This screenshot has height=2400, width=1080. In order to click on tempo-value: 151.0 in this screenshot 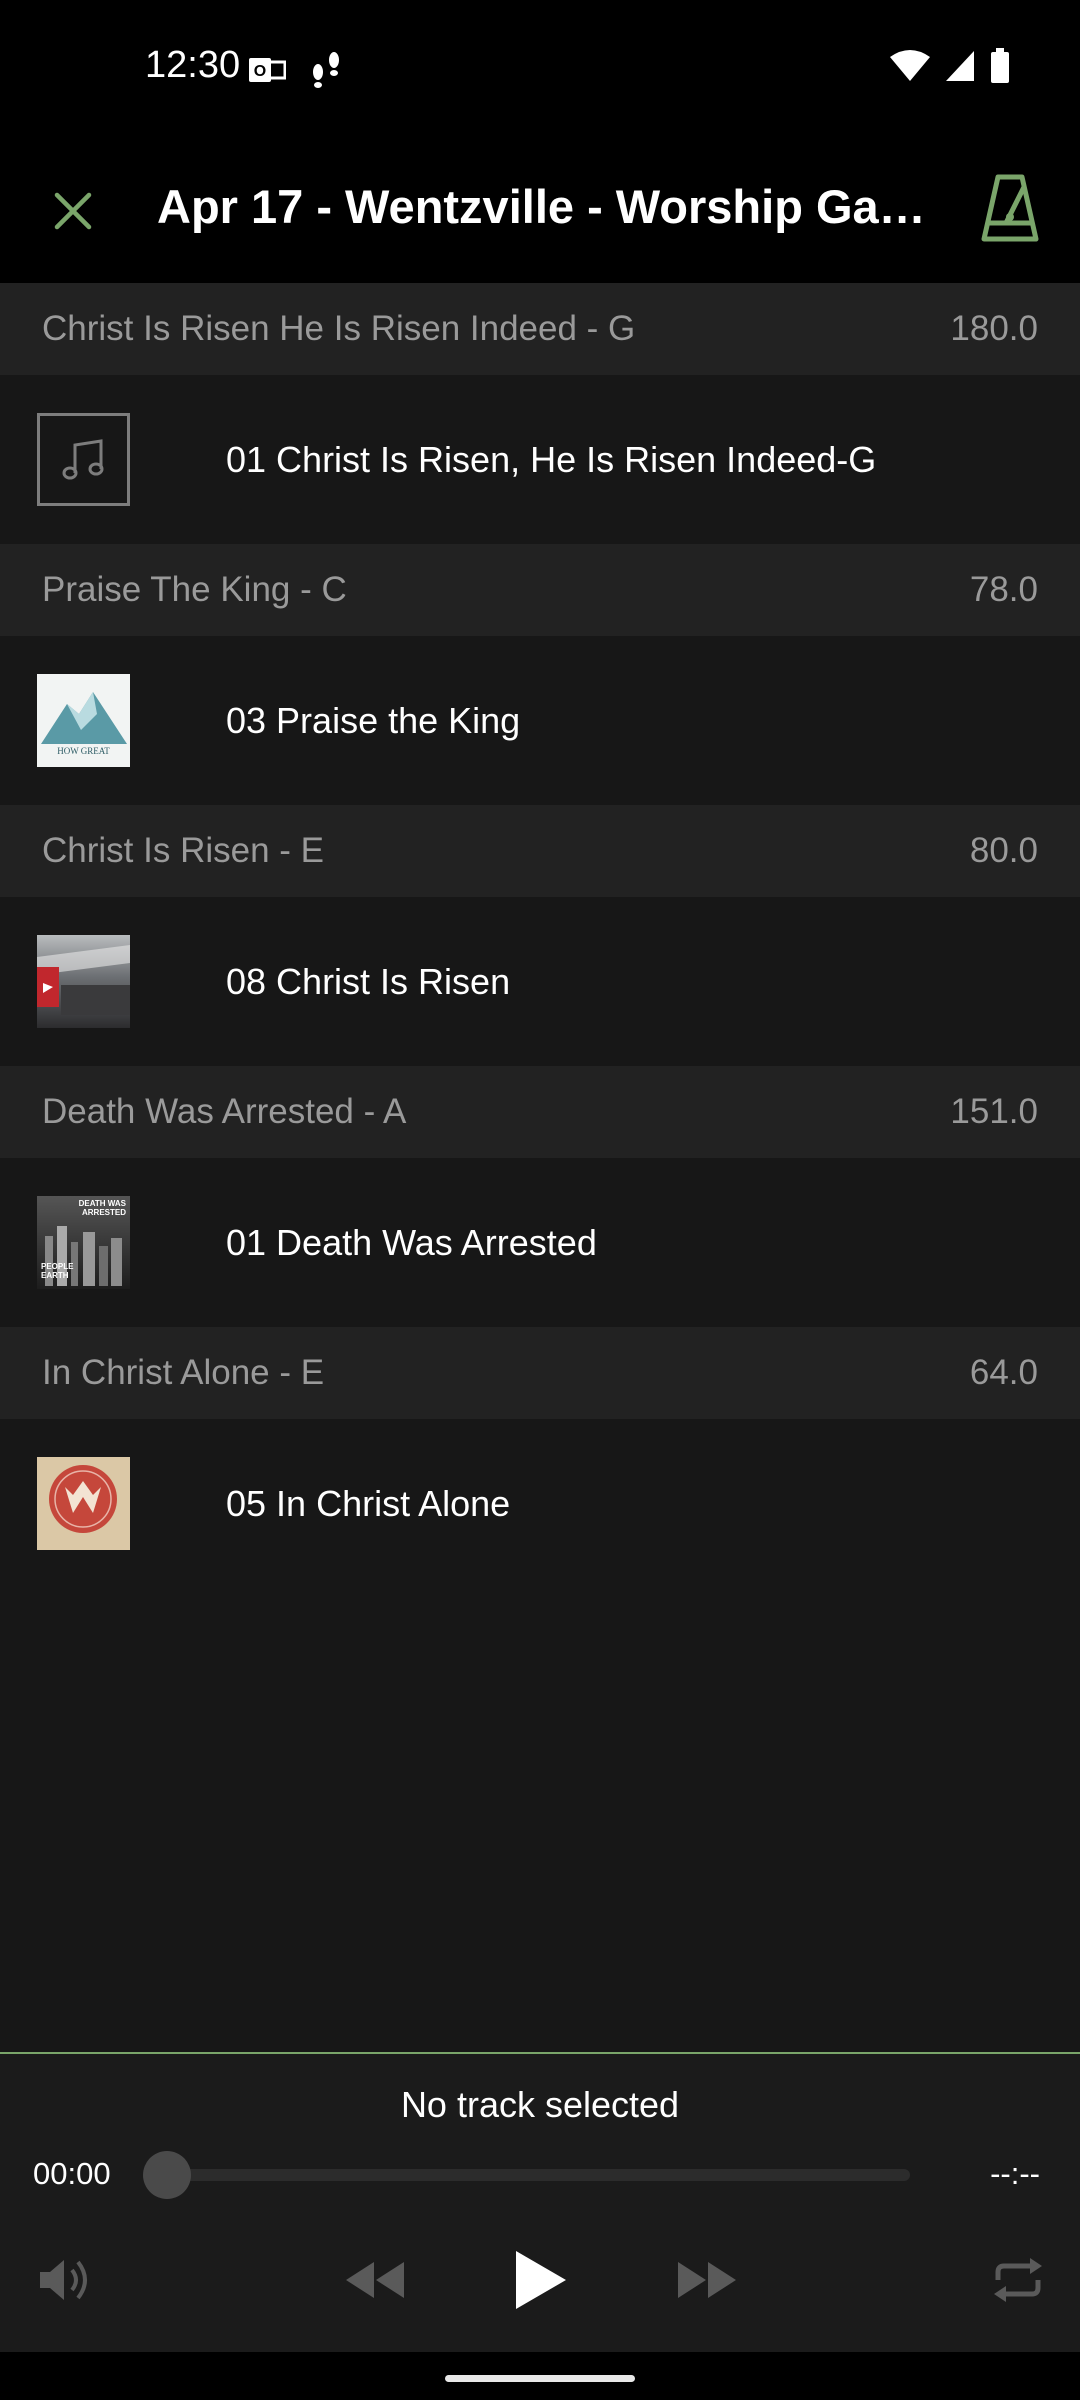, I will do `click(994, 1111)`.